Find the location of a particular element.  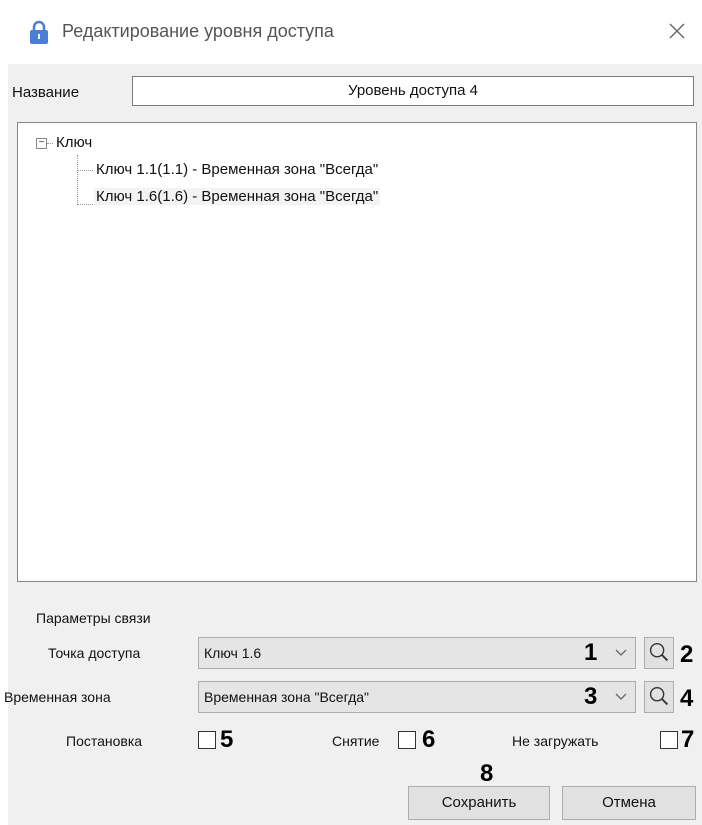

collapse-icon: − is located at coordinates (41, 143).